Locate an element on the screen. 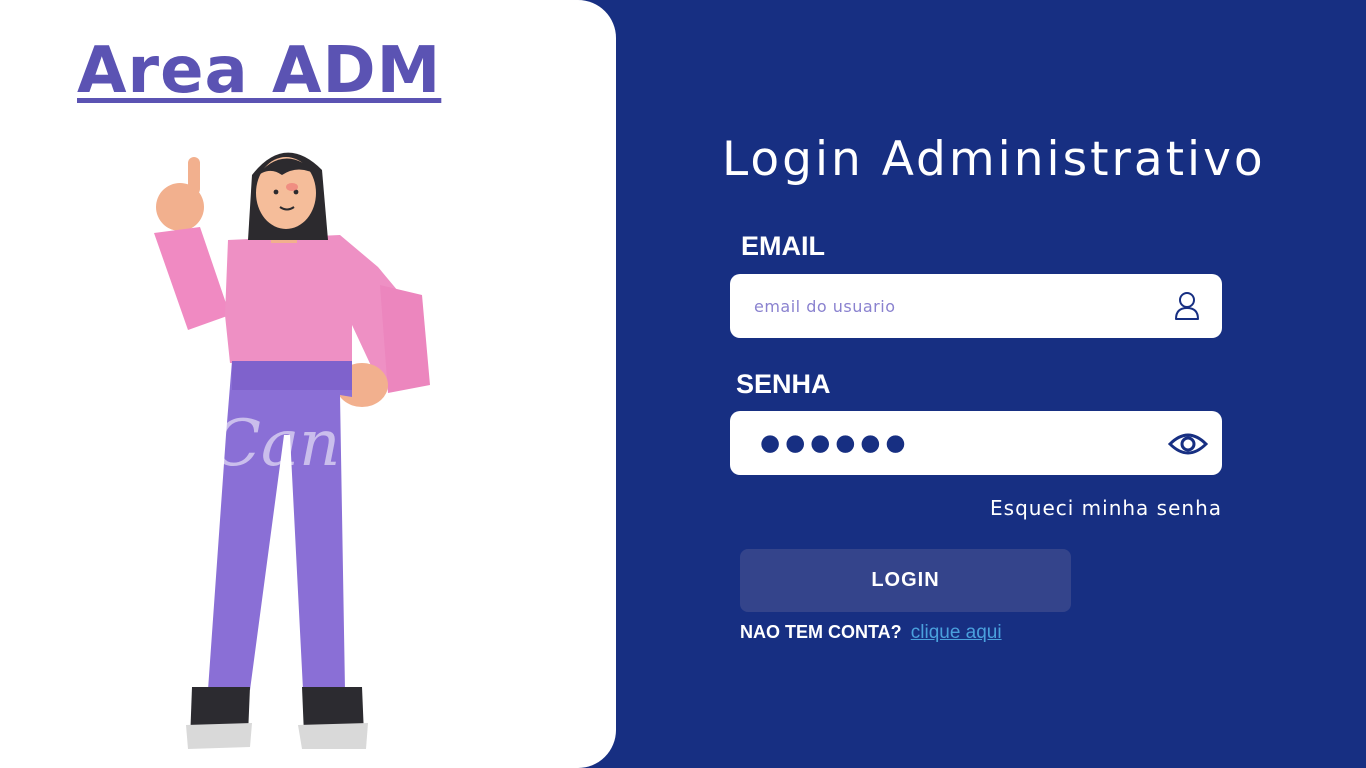 The width and height of the screenshot is (1366, 768). email-label: EMAIL is located at coordinates (783, 246).